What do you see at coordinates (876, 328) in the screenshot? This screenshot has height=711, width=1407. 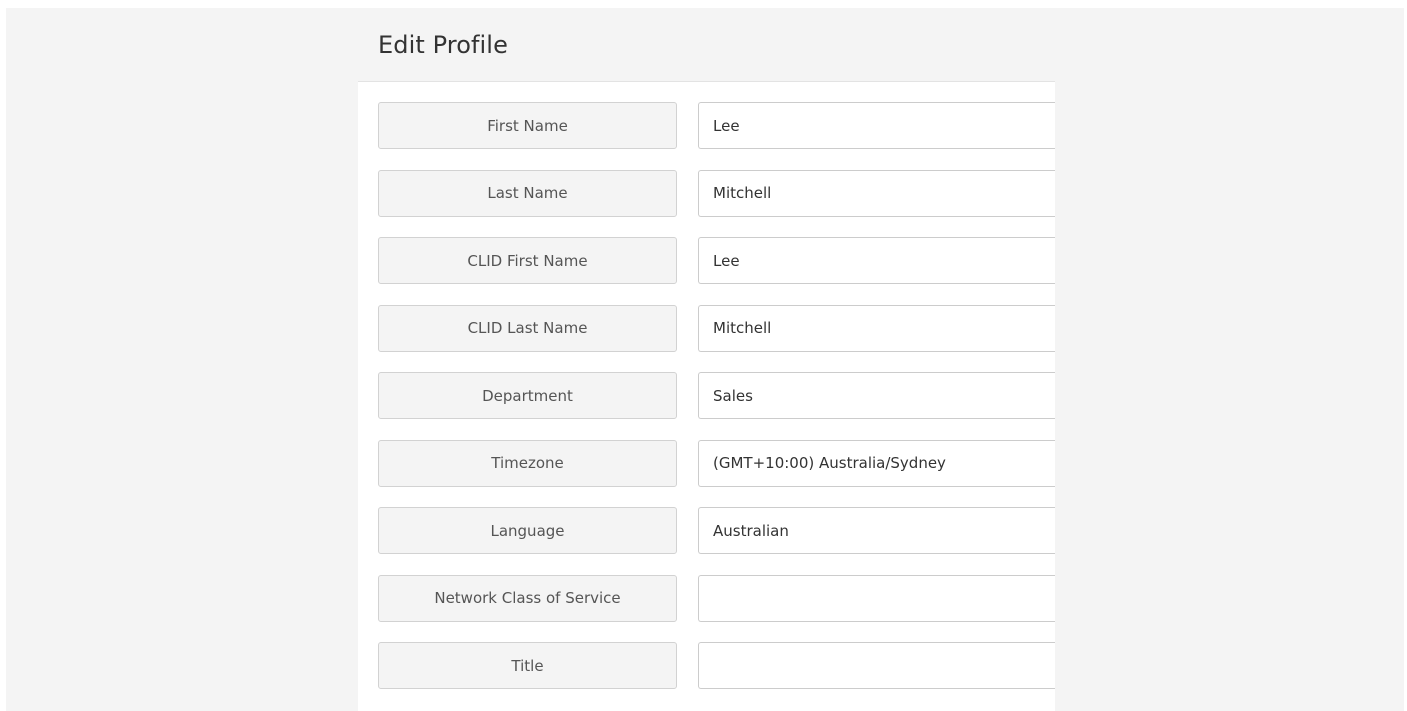 I see `clid-last-name-input` at bounding box center [876, 328].